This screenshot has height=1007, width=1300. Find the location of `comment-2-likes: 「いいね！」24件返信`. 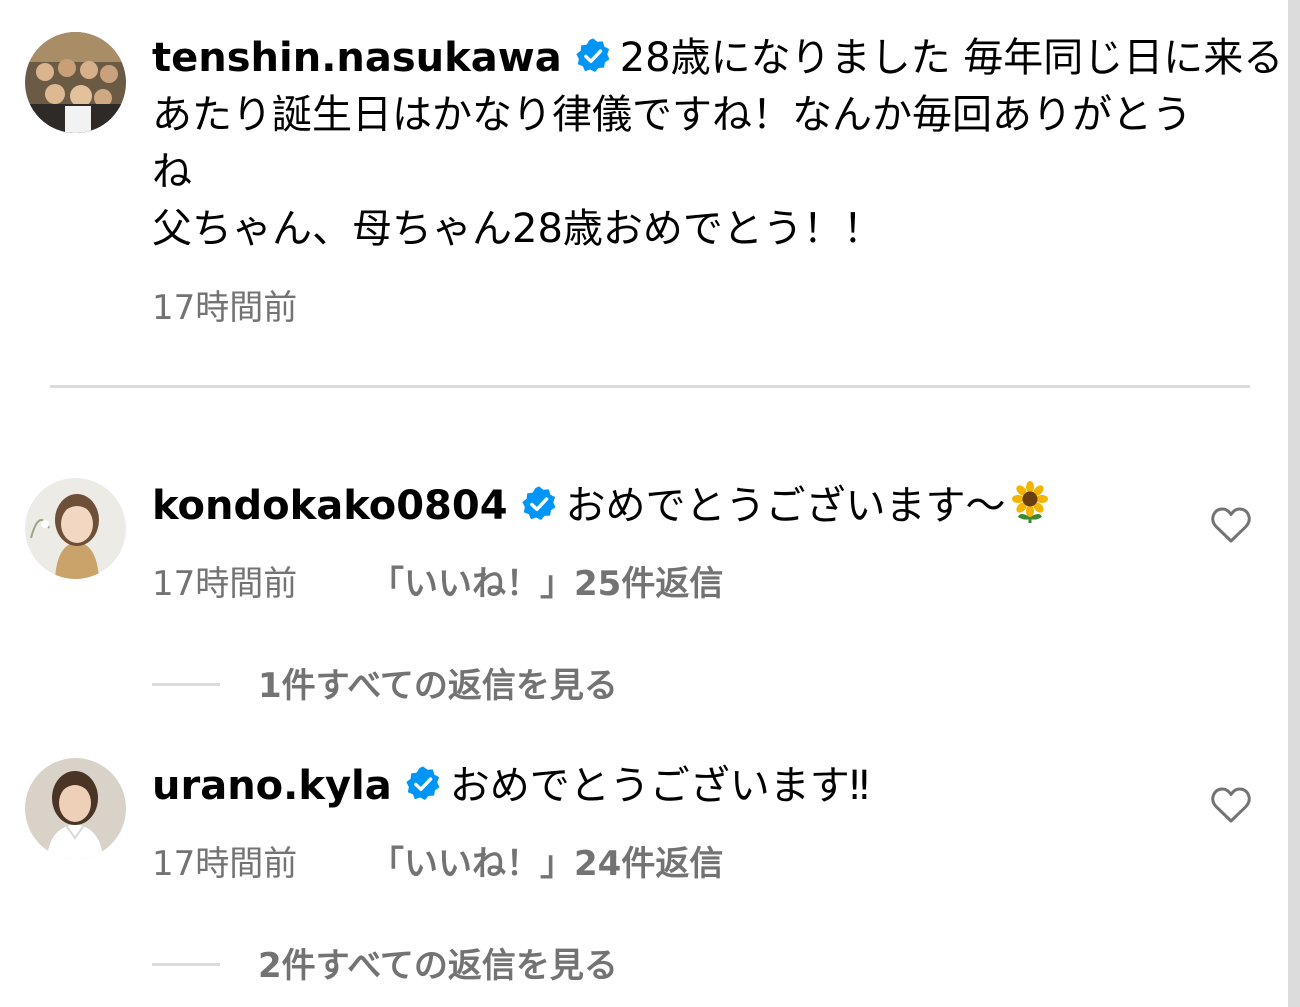

comment-2-likes: 「いいね！」24件返信 is located at coordinates (546, 860).